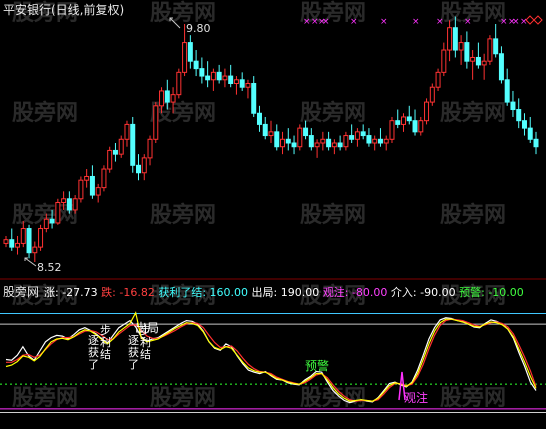 The width and height of the screenshot is (546, 429). What do you see at coordinates (126, 292) in the screenshot?
I see `indicator-item: 跌: -16.82` at bounding box center [126, 292].